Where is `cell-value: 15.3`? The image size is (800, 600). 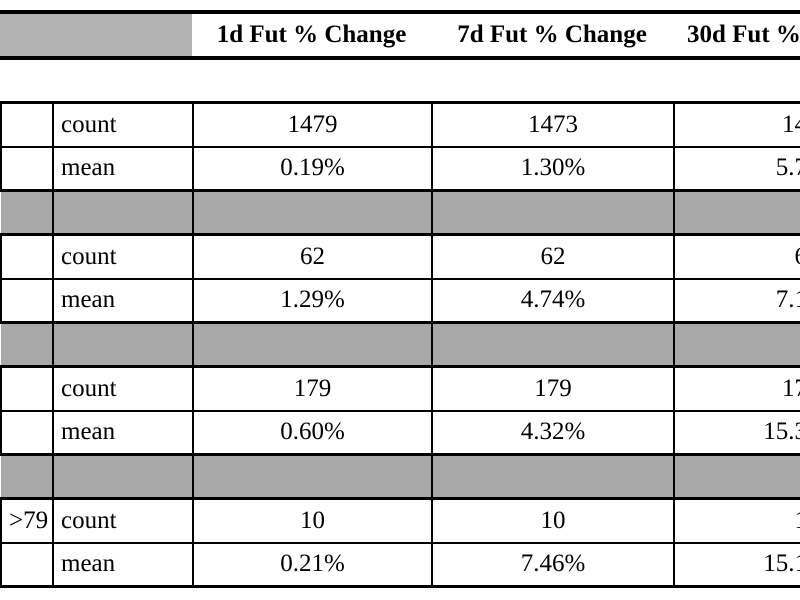 cell-value: 15.3 is located at coordinates (736, 432).